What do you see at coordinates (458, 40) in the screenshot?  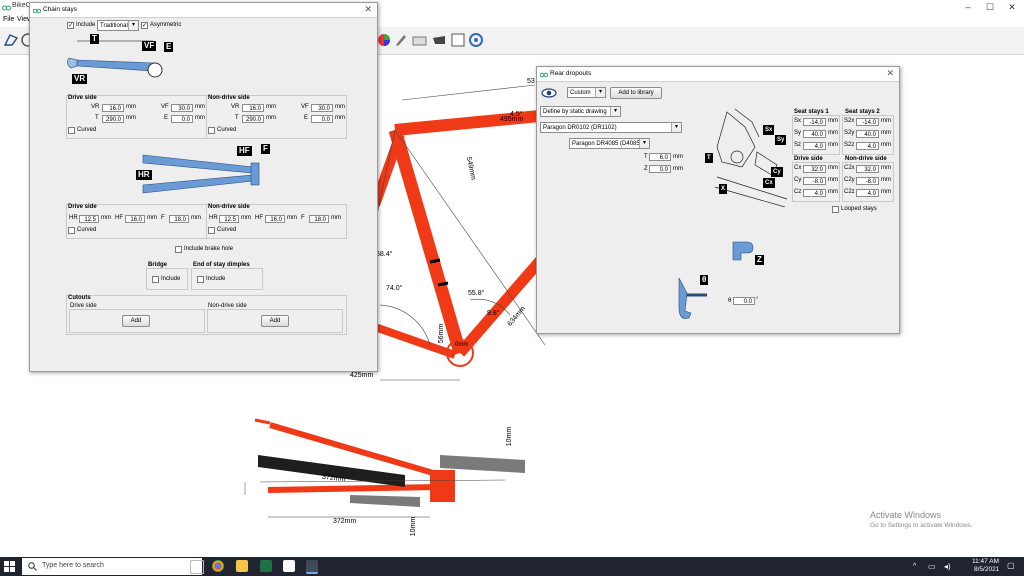 I see `box-icon` at bounding box center [458, 40].